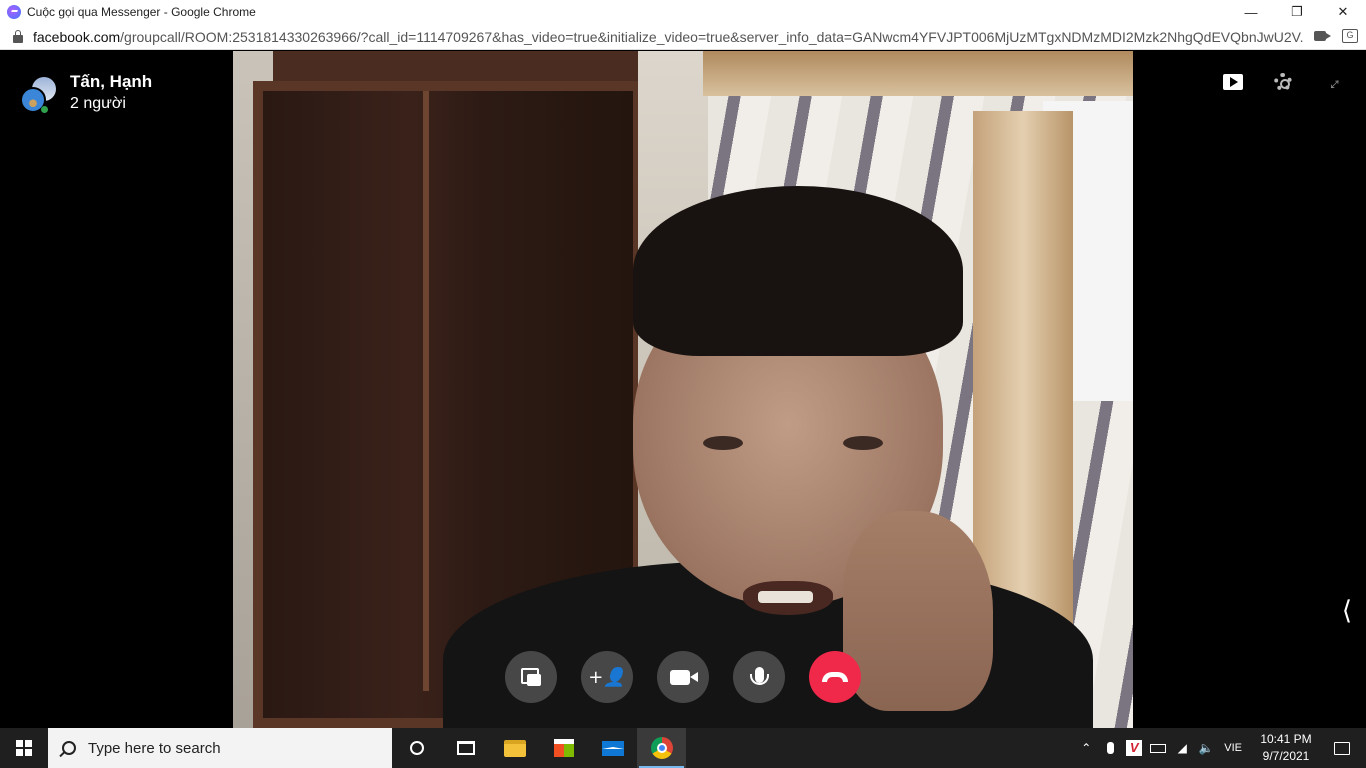  What do you see at coordinates (154, 748) in the screenshot?
I see `search-placeholder: Type here to search` at bounding box center [154, 748].